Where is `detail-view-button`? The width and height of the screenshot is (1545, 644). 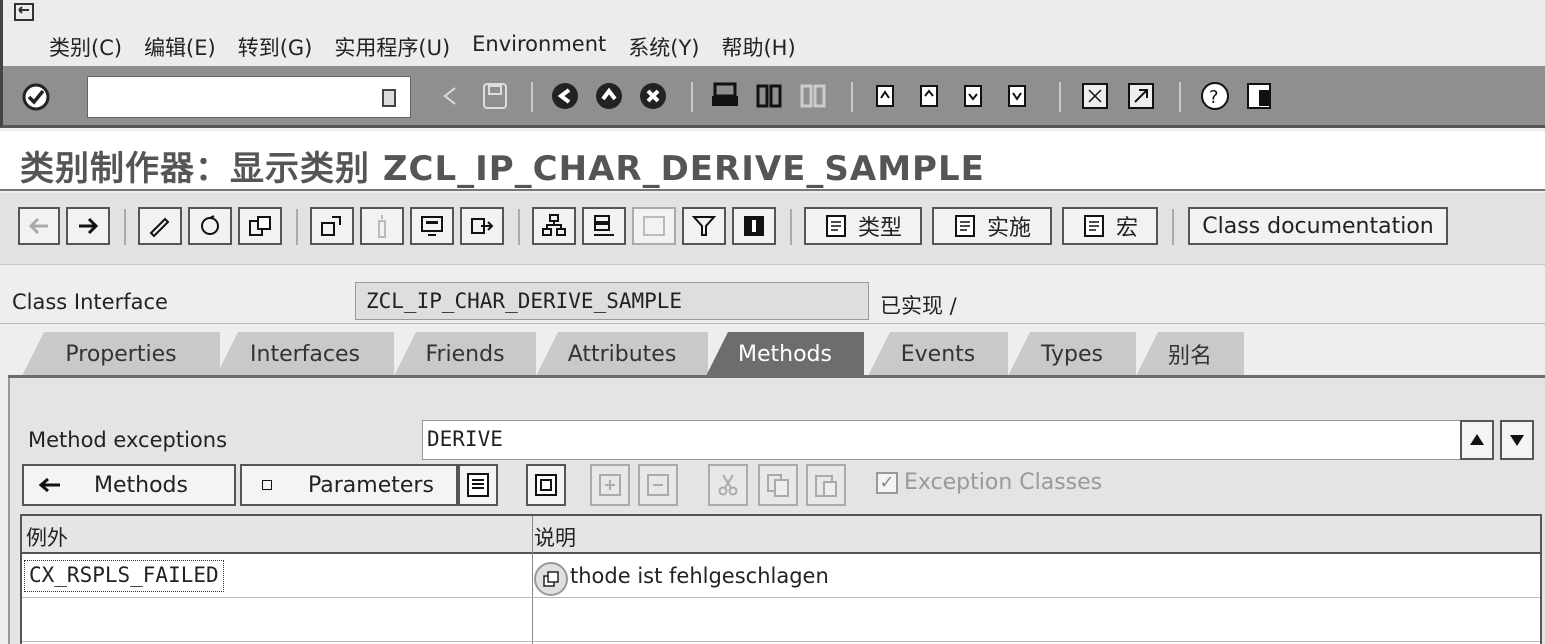 detail-view-button is located at coordinates (478, 485).